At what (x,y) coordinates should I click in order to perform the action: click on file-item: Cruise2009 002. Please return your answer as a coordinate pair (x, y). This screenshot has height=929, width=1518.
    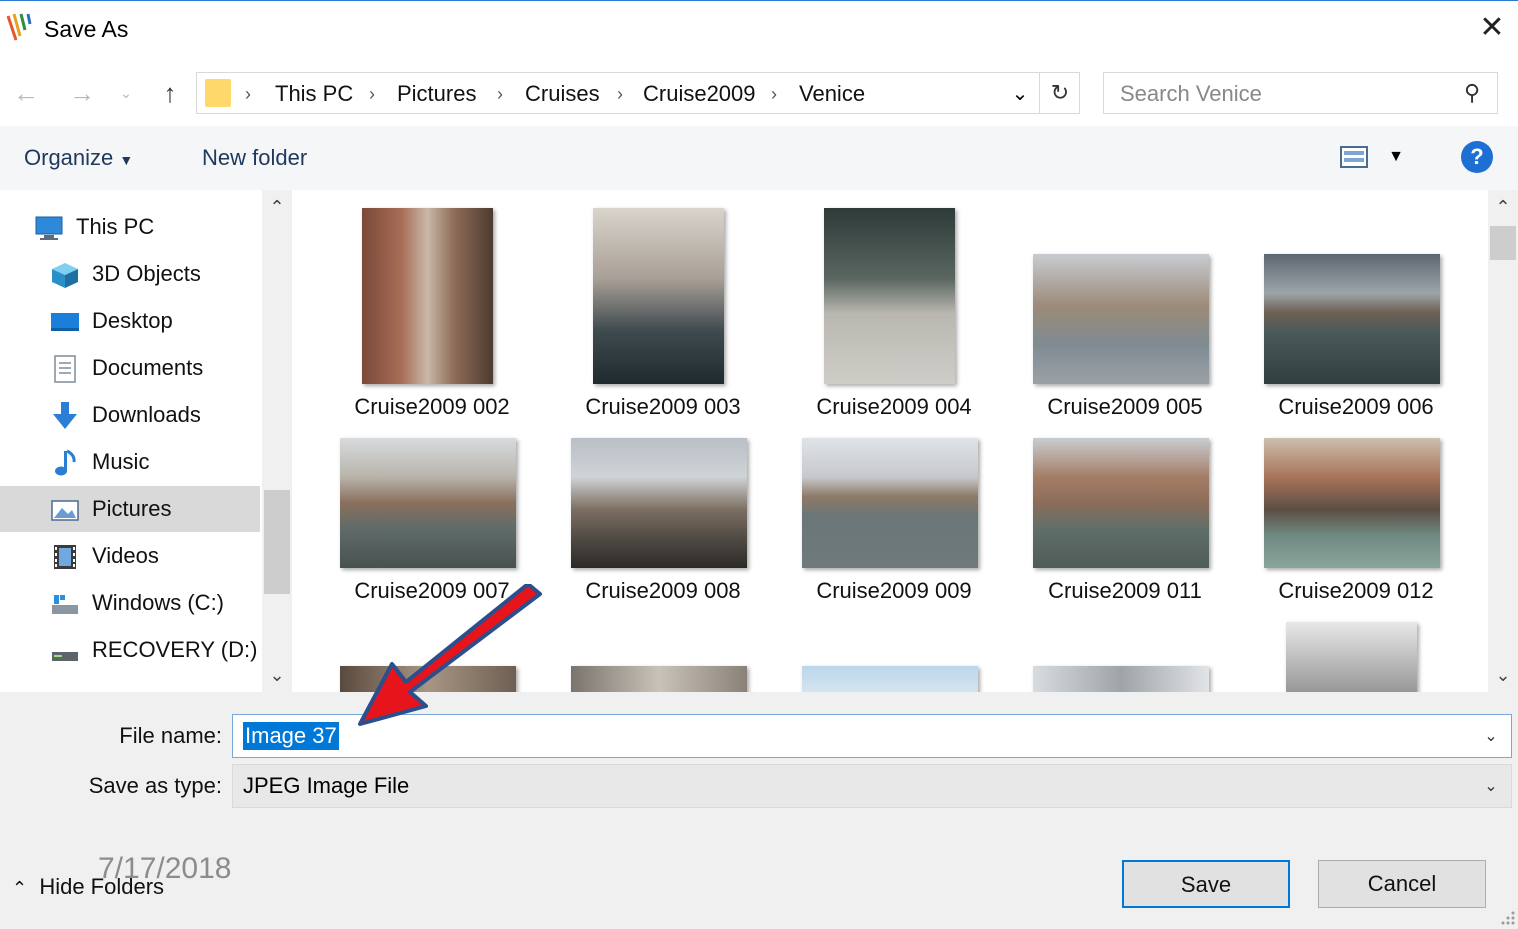
    Looking at the image, I should click on (432, 310).